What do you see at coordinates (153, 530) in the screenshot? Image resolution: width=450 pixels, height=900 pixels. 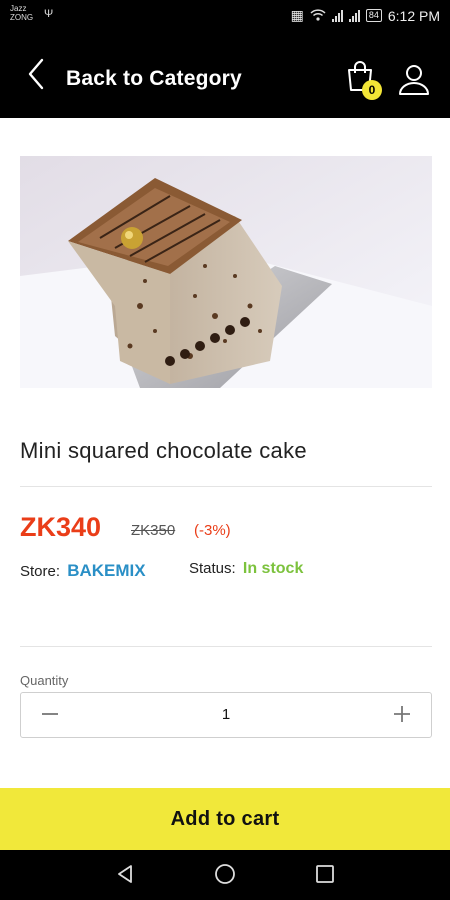 I see `original-price: ZK350` at bounding box center [153, 530].